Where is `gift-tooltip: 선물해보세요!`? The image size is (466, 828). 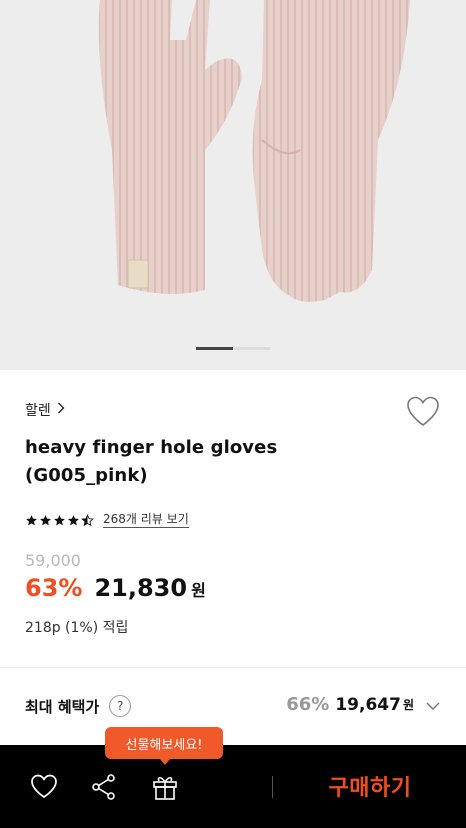
gift-tooltip: 선물해보세요! is located at coordinates (164, 746).